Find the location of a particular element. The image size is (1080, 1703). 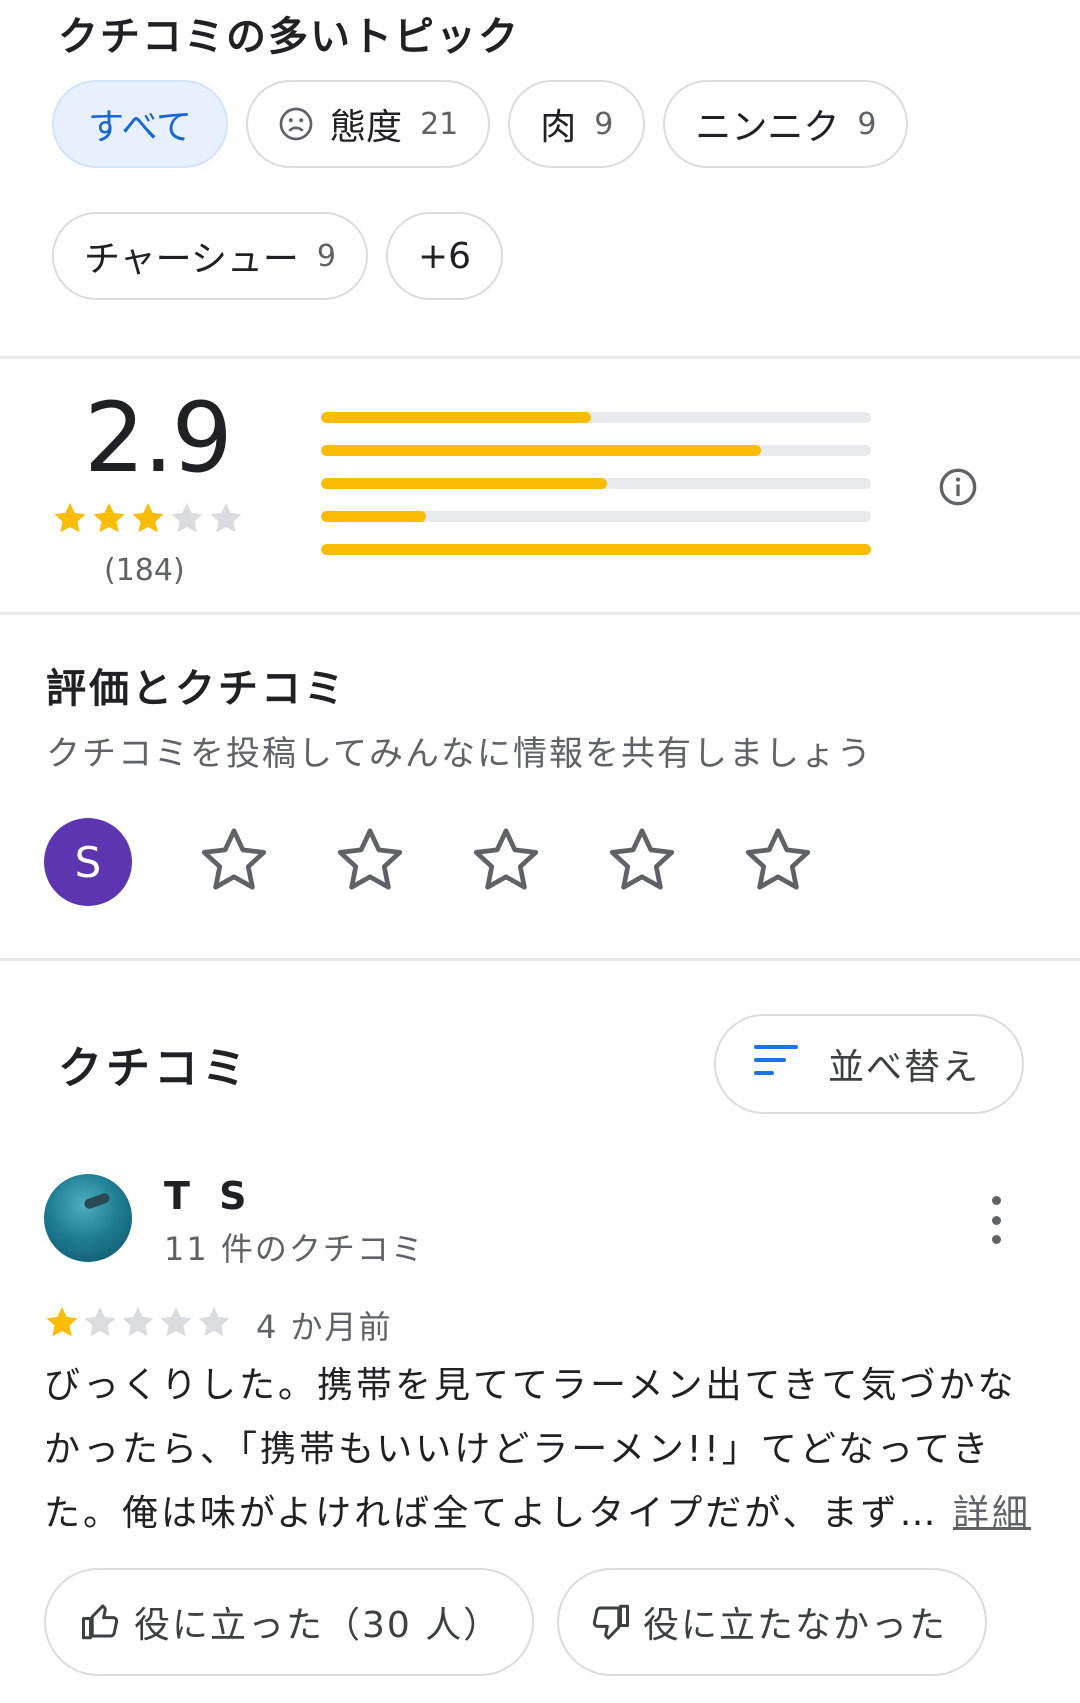

sort-button: 並べ替え is located at coordinates (869, 1064).